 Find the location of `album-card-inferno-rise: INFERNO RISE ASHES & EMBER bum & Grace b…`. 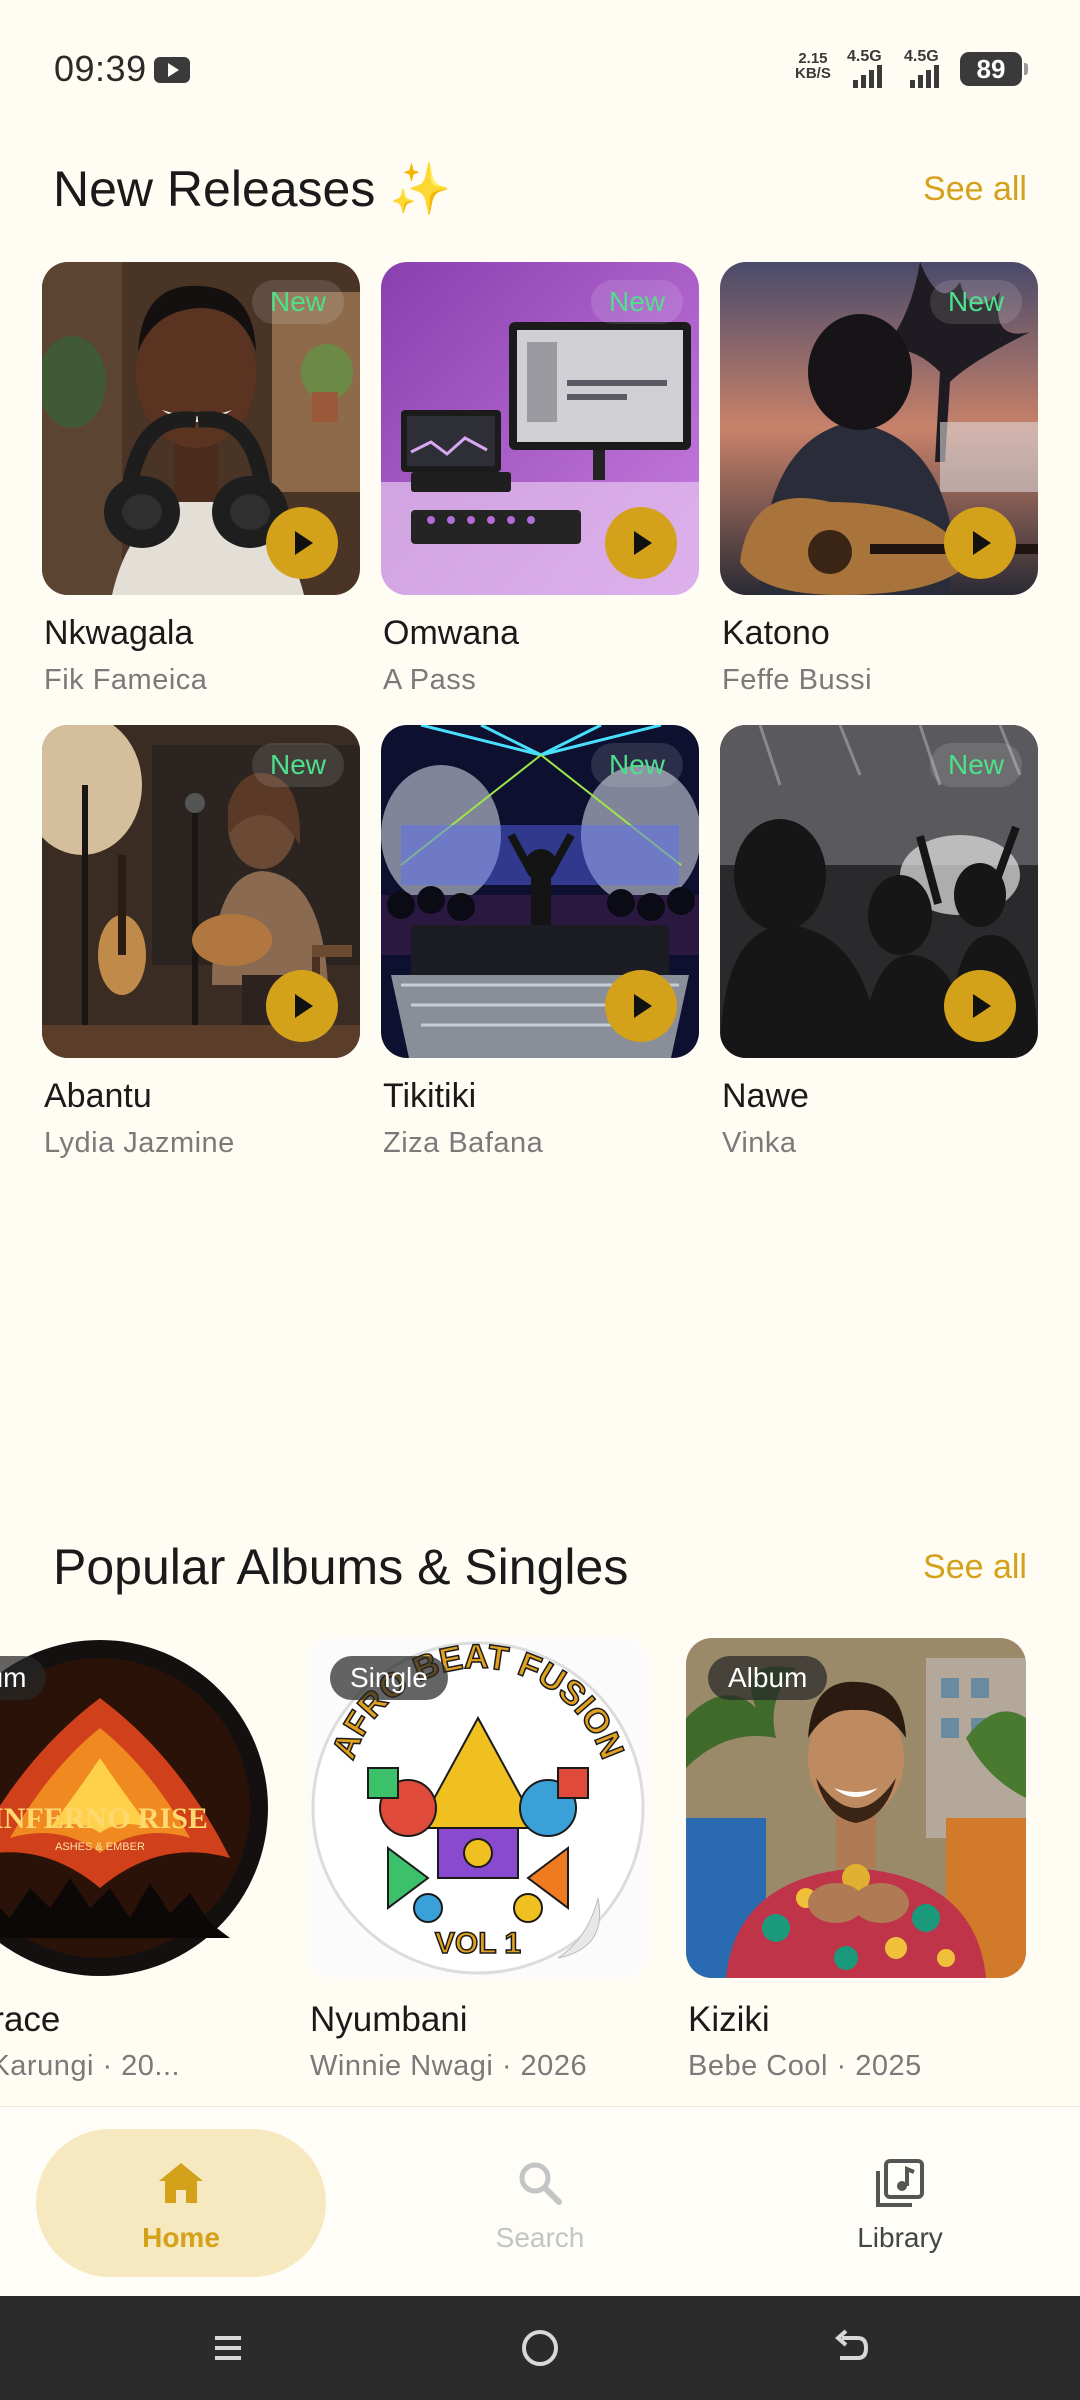

album-card-inferno-rise: INFERNO RISE ASHES & EMBER bum & Grace b… is located at coordinates (135, 1860).